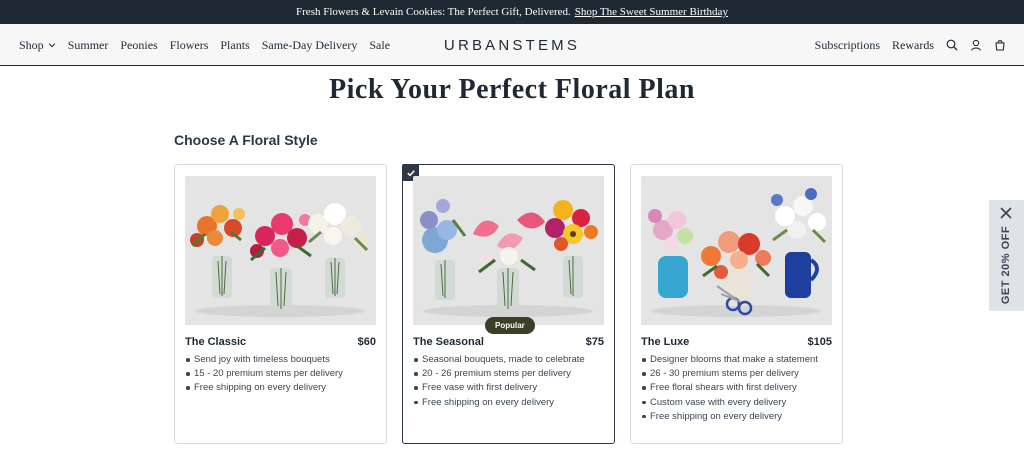 This screenshot has width=1024, height=462. I want to click on nav-peonies: Peonies, so click(138, 45).